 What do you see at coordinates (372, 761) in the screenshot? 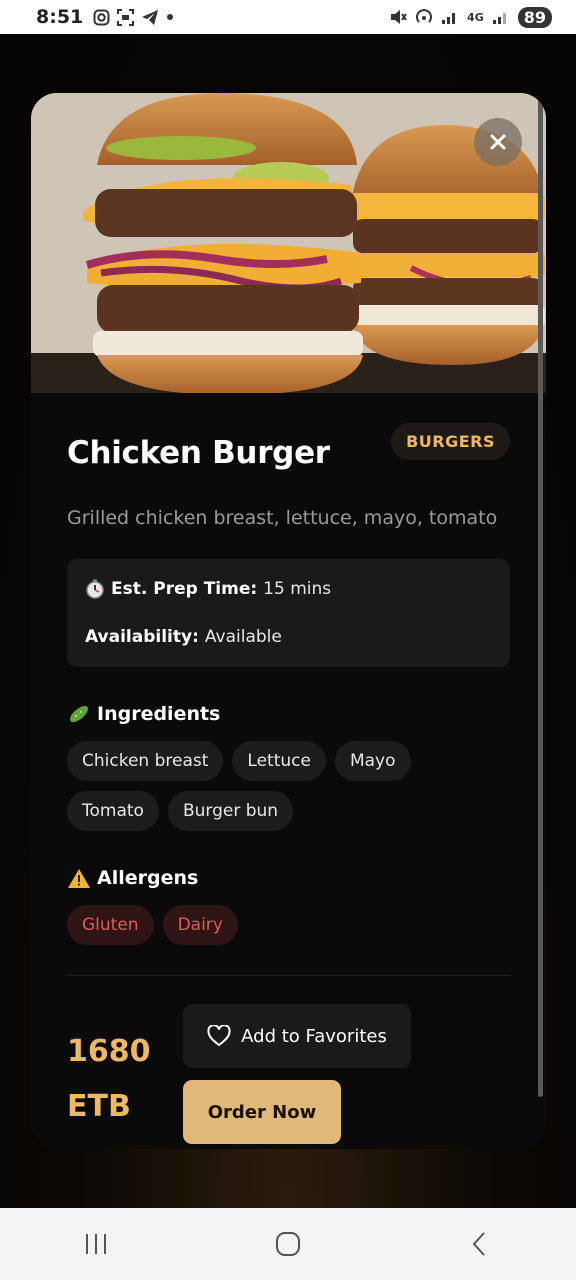
I see `ingredient-chip: Mayo` at bounding box center [372, 761].